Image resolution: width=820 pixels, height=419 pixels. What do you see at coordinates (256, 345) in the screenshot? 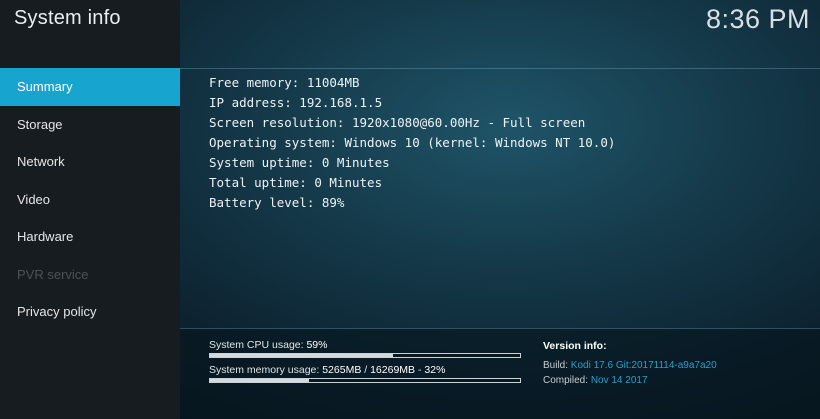
I see `cpu-usage-label-text: System CPU usage:` at bounding box center [256, 345].